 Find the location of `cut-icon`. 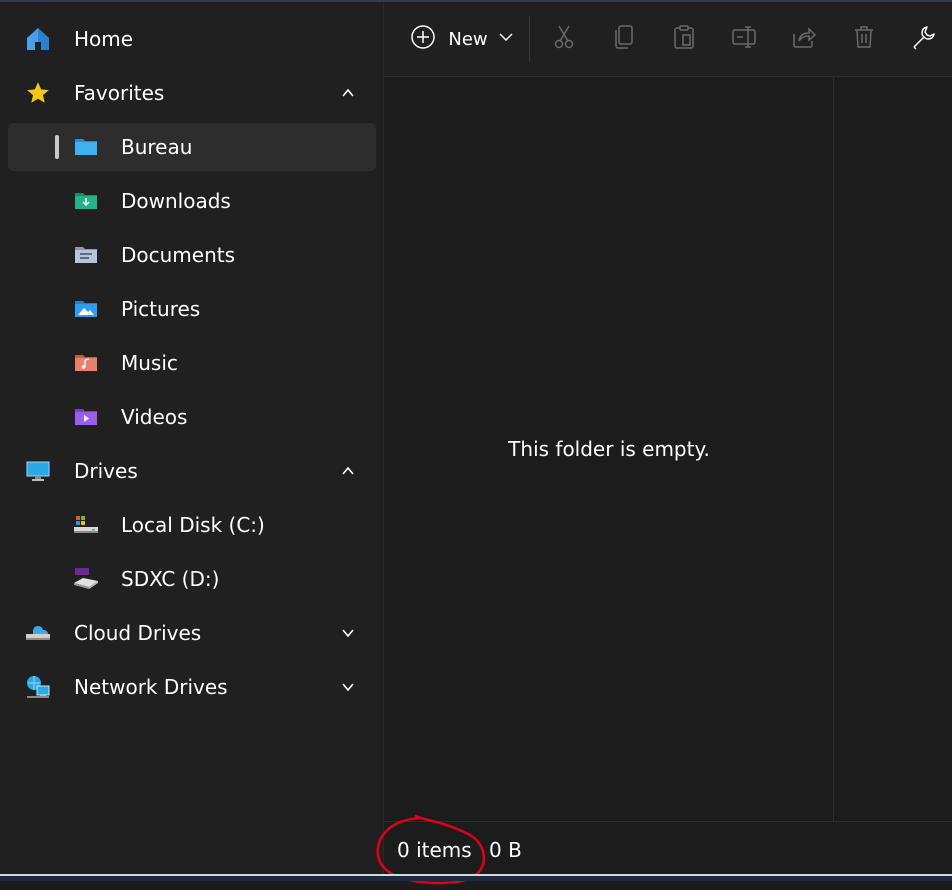

cut-icon is located at coordinates (564, 39).